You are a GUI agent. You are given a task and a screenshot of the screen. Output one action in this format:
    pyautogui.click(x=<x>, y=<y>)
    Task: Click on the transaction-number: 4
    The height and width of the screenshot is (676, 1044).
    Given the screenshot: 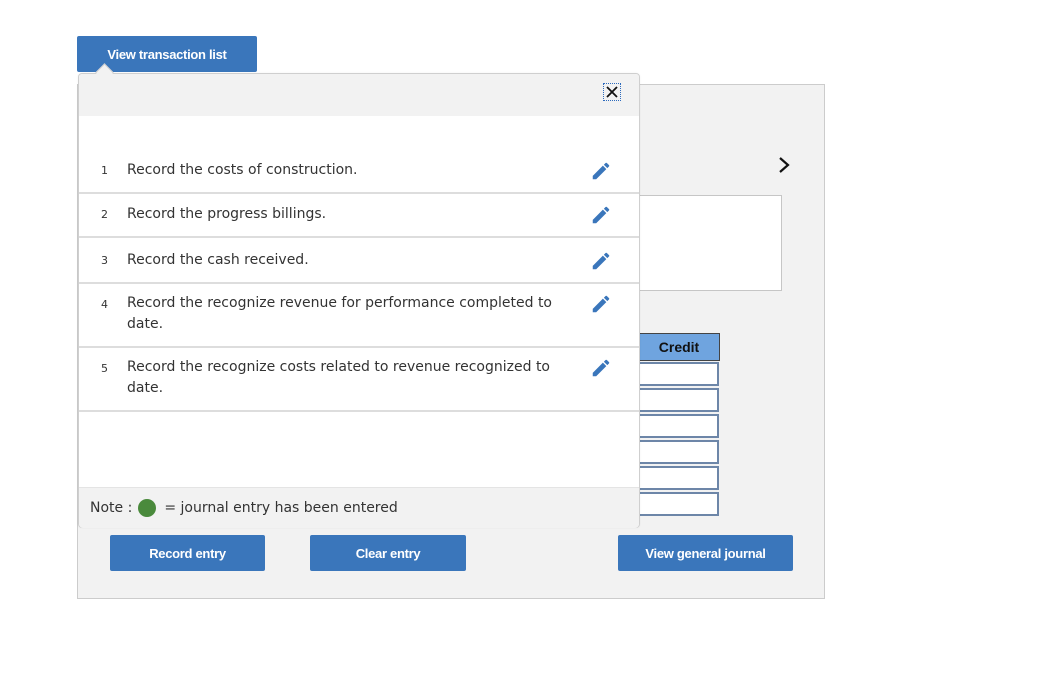 What is the action you would take?
    pyautogui.click(x=104, y=304)
    